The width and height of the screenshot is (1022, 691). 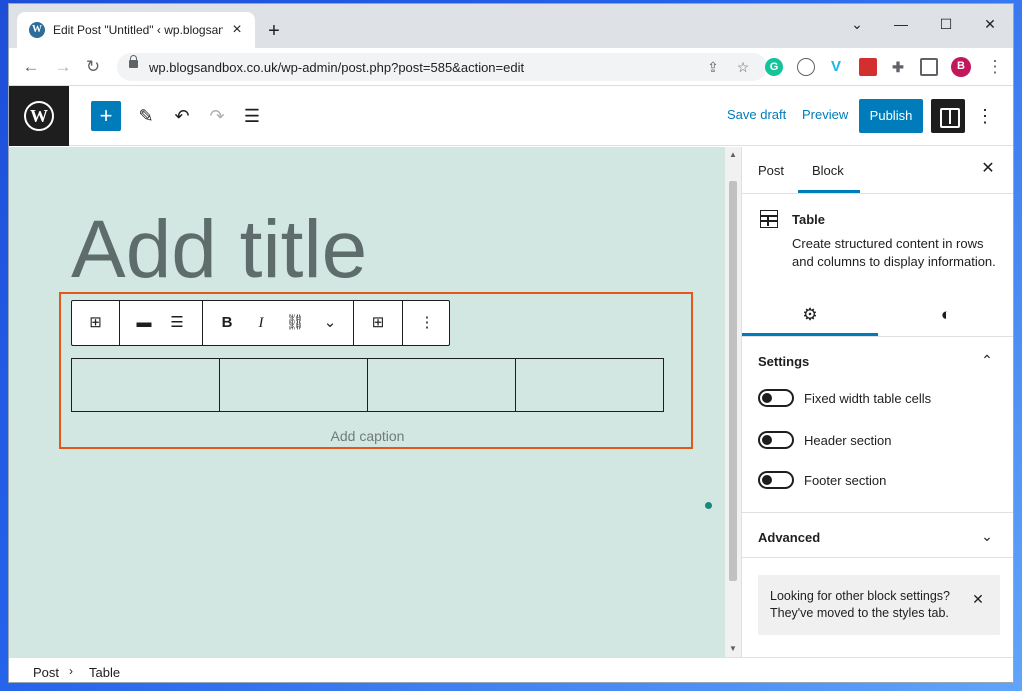 I want to click on lock-icon, so click(x=133, y=61).